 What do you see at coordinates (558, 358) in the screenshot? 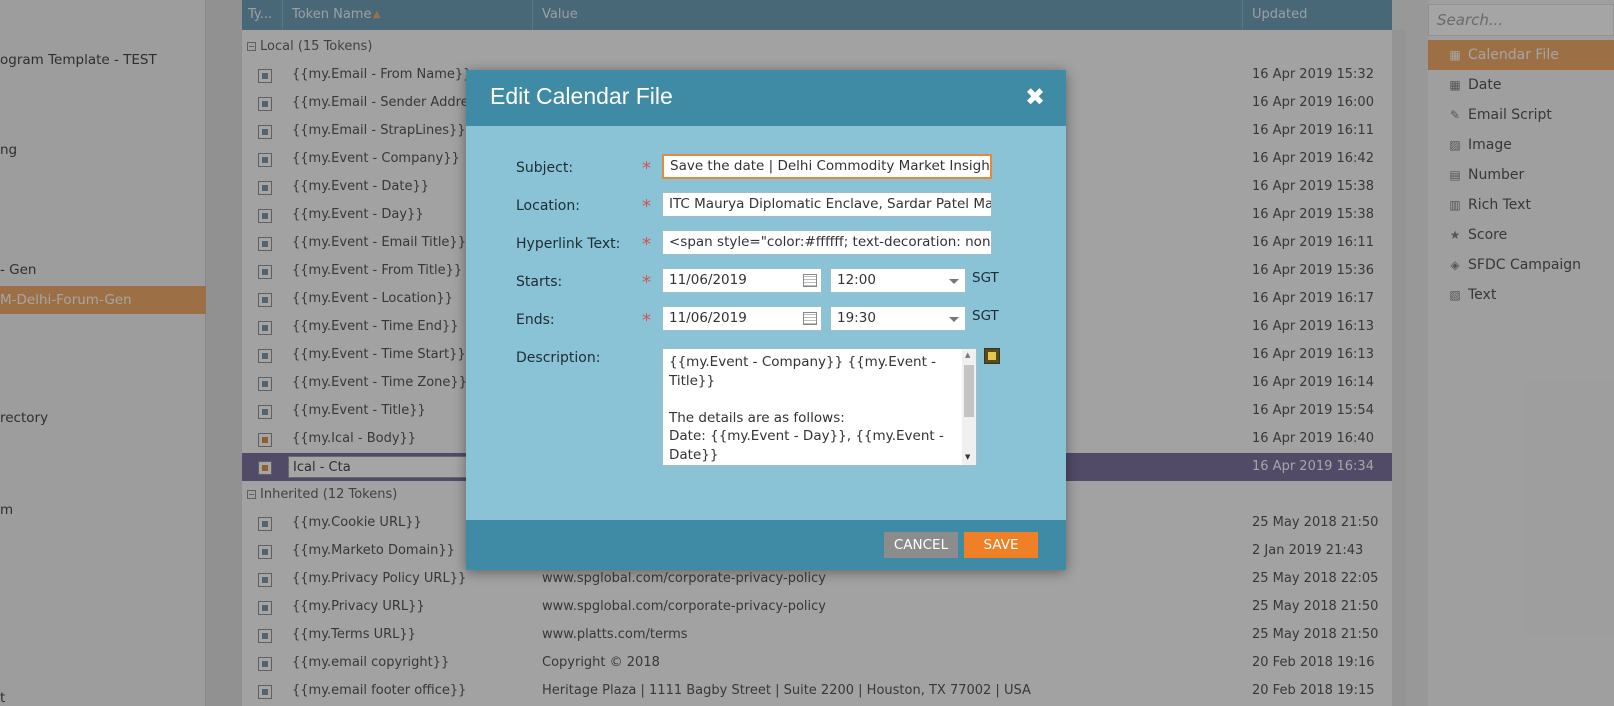
I see `description-label: Description:` at bounding box center [558, 358].